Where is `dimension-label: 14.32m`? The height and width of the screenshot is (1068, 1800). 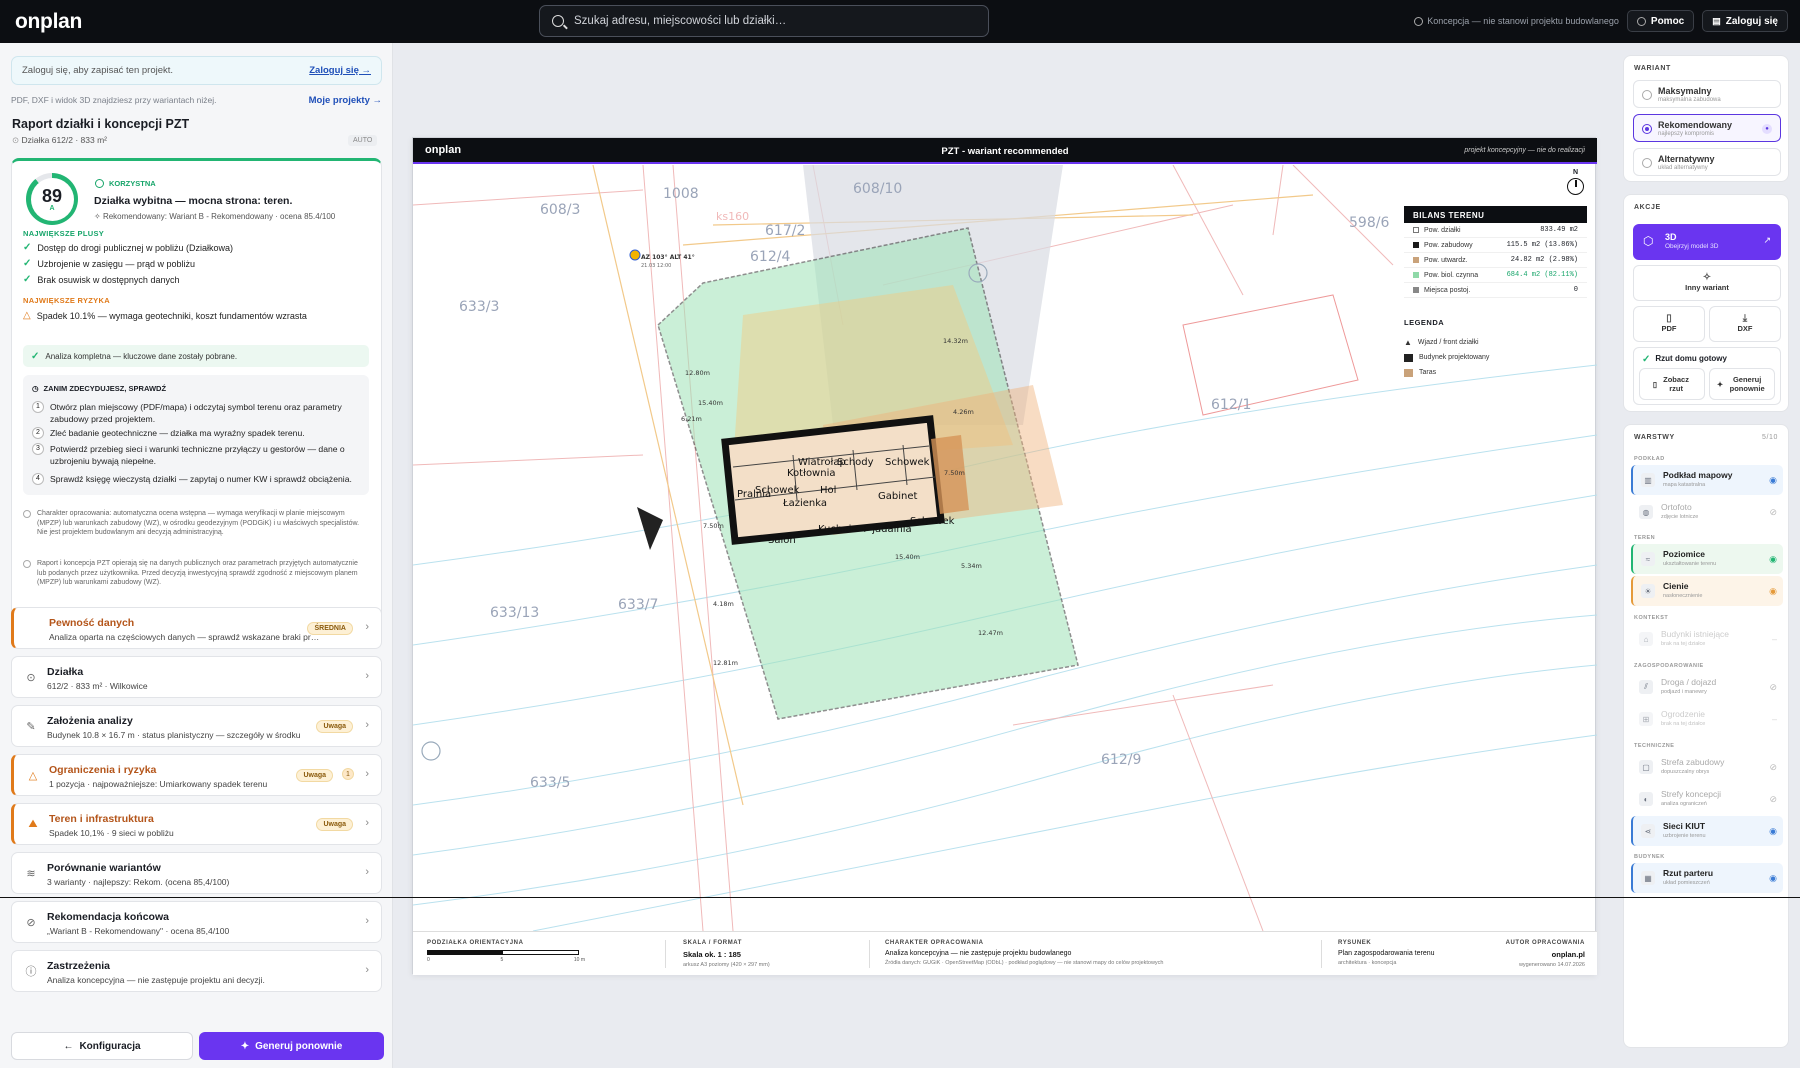
dimension-label: 14.32m is located at coordinates (955, 341).